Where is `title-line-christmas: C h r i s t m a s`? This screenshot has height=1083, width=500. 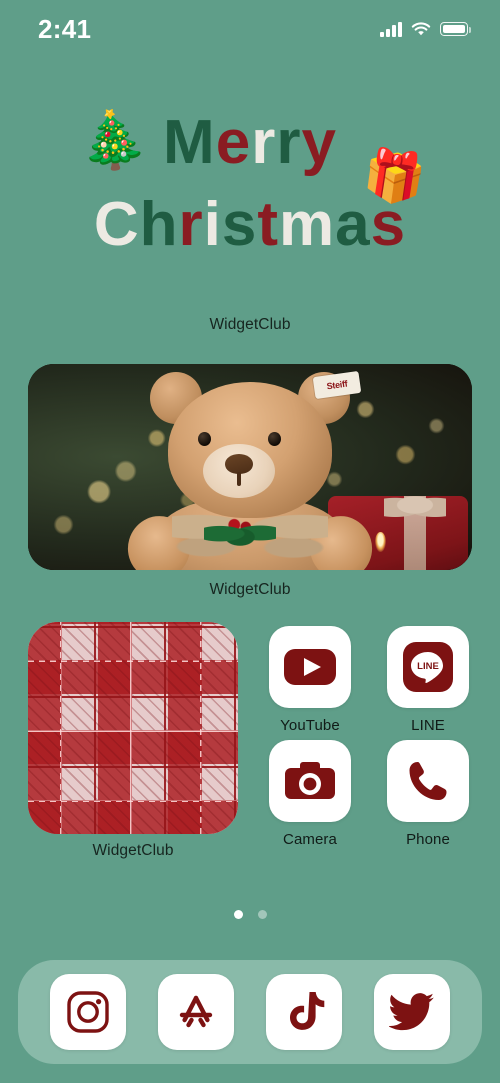 title-line-christmas: C h r i s t m a s is located at coordinates (250, 225).